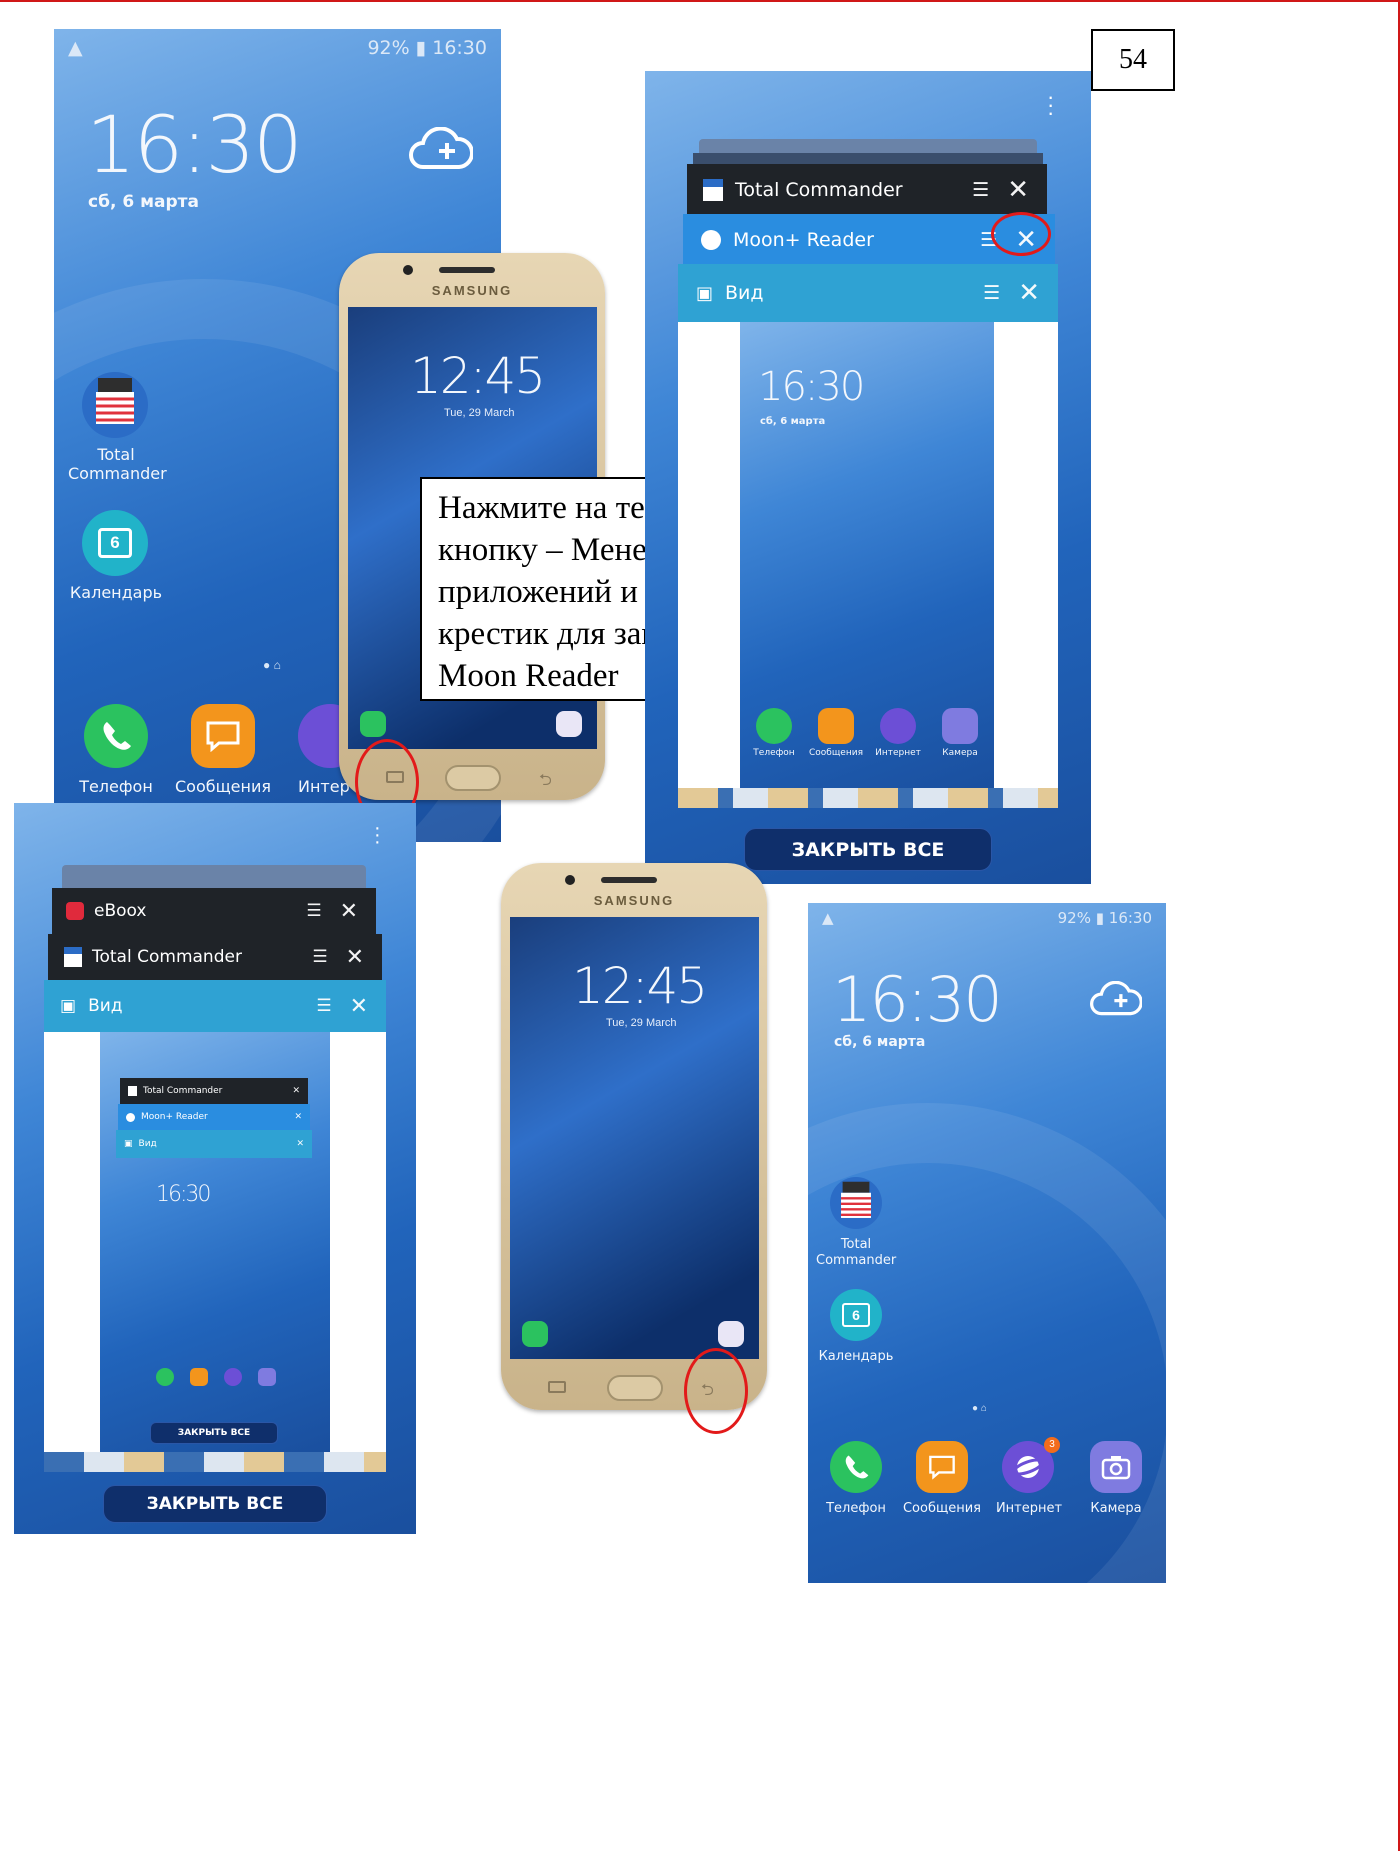 The width and height of the screenshot is (1400, 1851). What do you see at coordinates (1029, 1508) in the screenshot?
I see `internet-app-label: Интернет` at bounding box center [1029, 1508].